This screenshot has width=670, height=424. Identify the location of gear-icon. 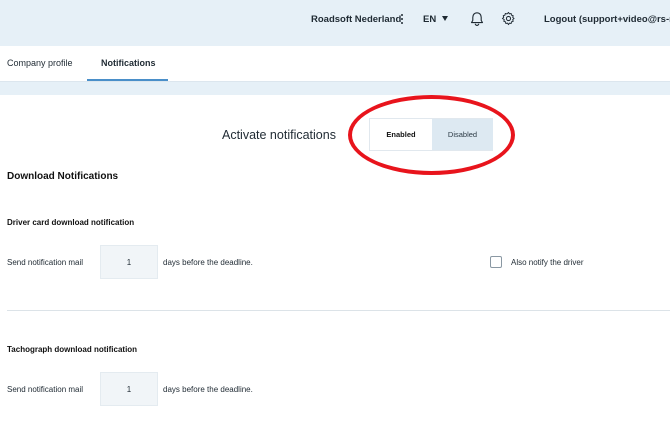
(508, 18).